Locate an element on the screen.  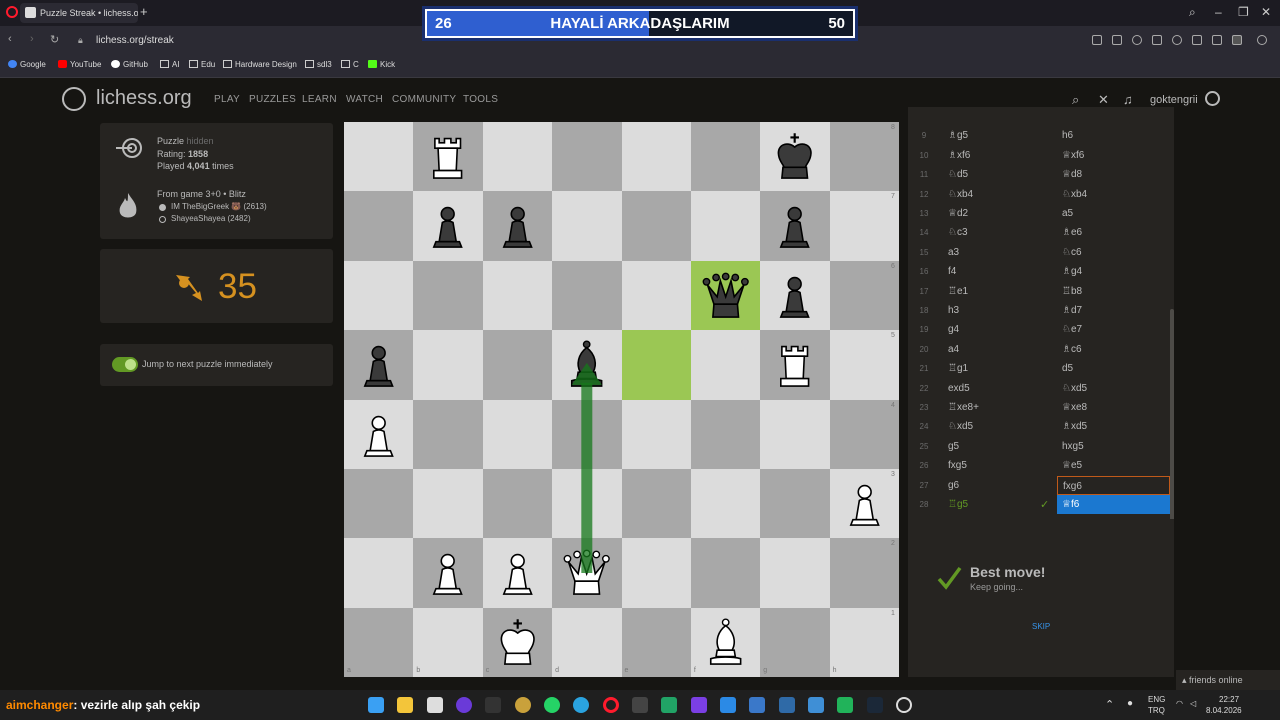
square-f3 is located at coordinates (725, 503).